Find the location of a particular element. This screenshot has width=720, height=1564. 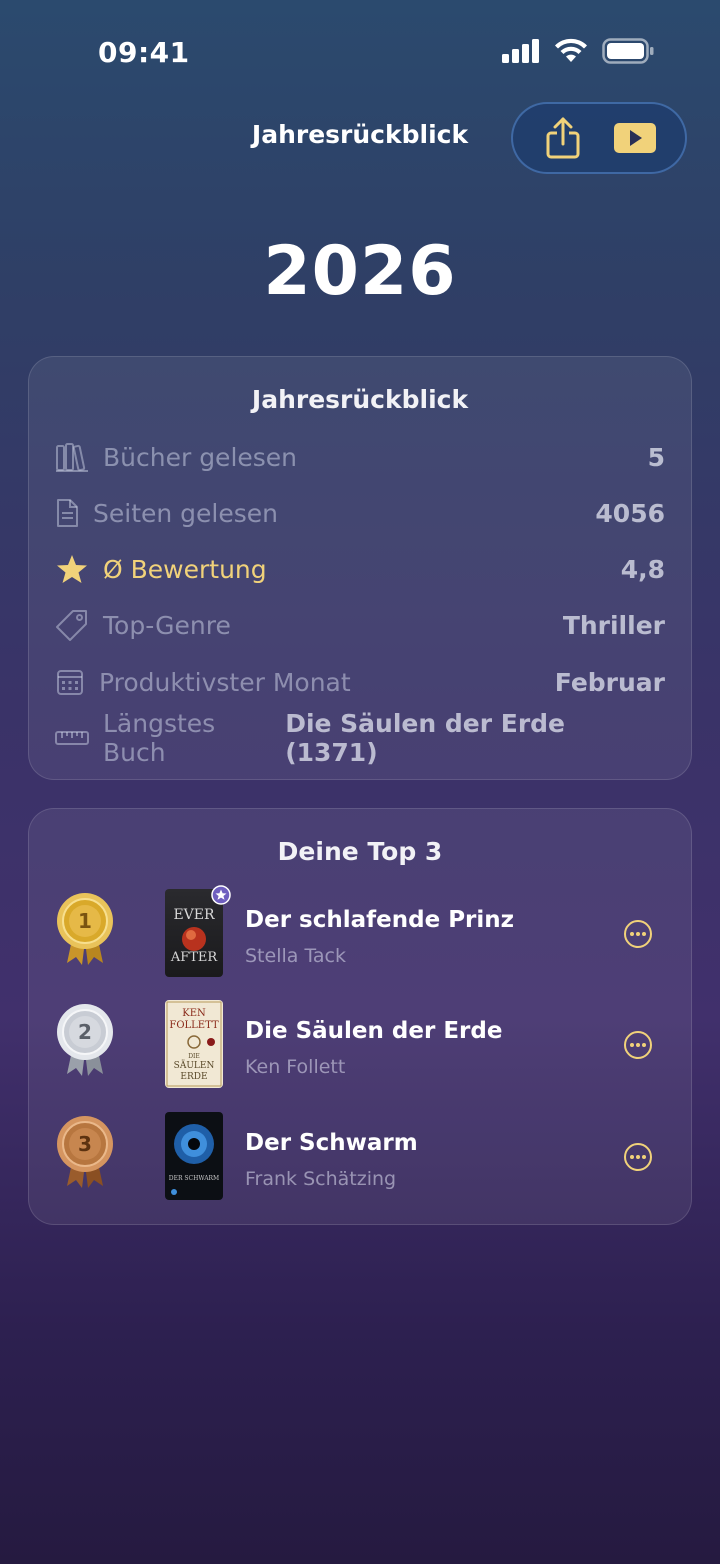

stats-card-title: Jahresrückblick is located at coordinates (360, 399).